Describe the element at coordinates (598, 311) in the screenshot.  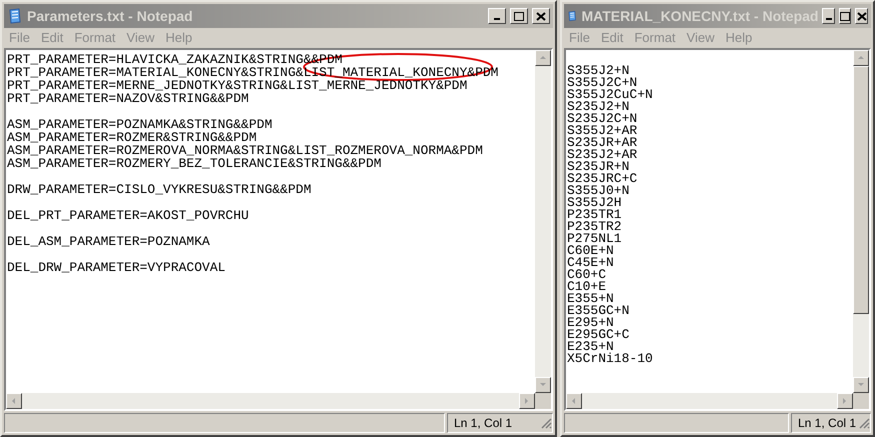
I see `text-line: E355GC+N` at that location.